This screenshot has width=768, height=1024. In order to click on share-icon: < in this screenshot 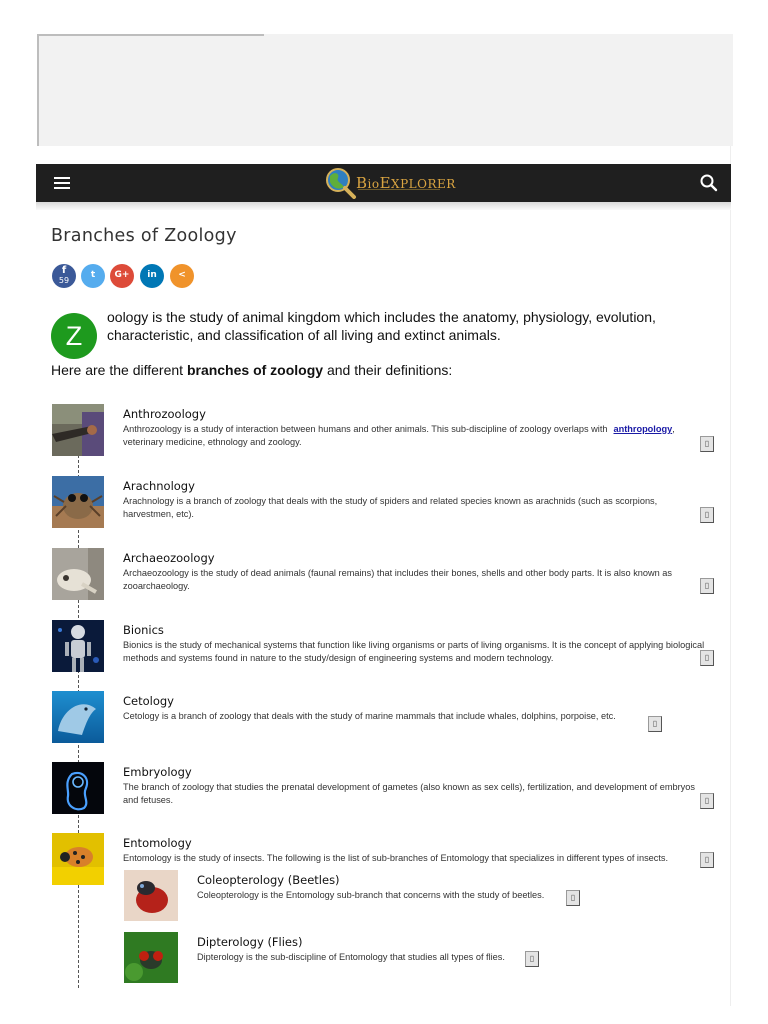, I will do `click(182, 275)`.